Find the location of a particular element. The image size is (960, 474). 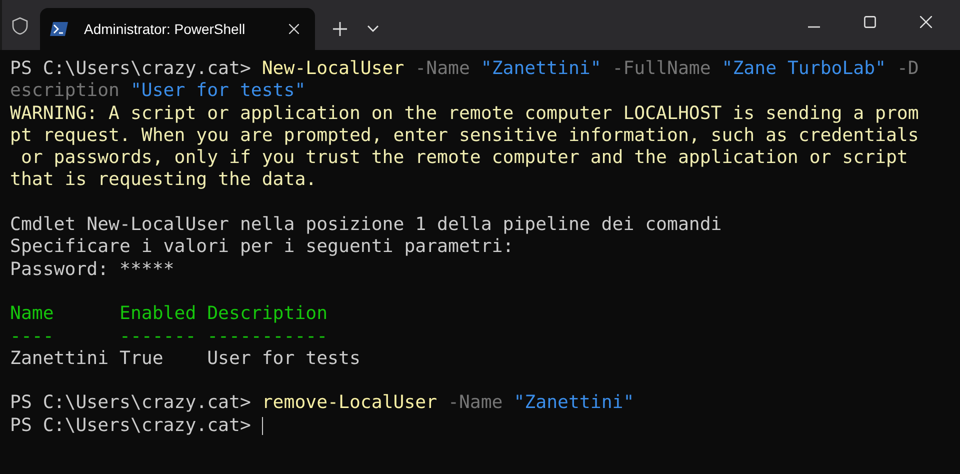

string-text: "User for tests" is located at coordinates (218, 91).